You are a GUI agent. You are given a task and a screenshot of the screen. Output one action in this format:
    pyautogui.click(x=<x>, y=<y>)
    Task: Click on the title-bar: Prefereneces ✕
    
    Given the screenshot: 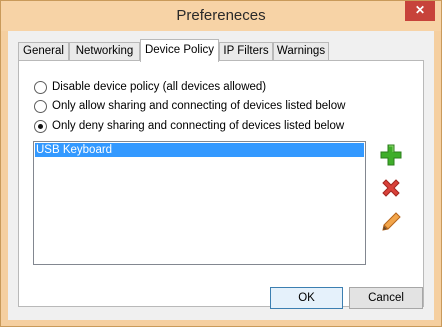 What is the action you would take?
    pyautogui.click(x=221, y=16)
    